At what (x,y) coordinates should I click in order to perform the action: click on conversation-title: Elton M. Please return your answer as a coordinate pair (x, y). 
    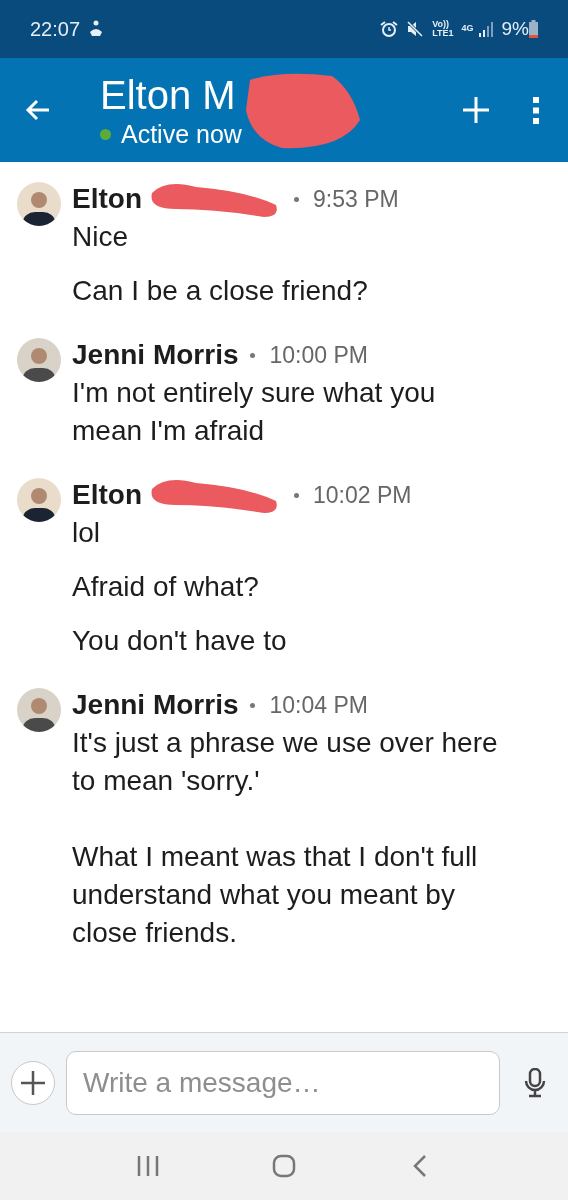
    Looking at the image, I should click on (168, 95).